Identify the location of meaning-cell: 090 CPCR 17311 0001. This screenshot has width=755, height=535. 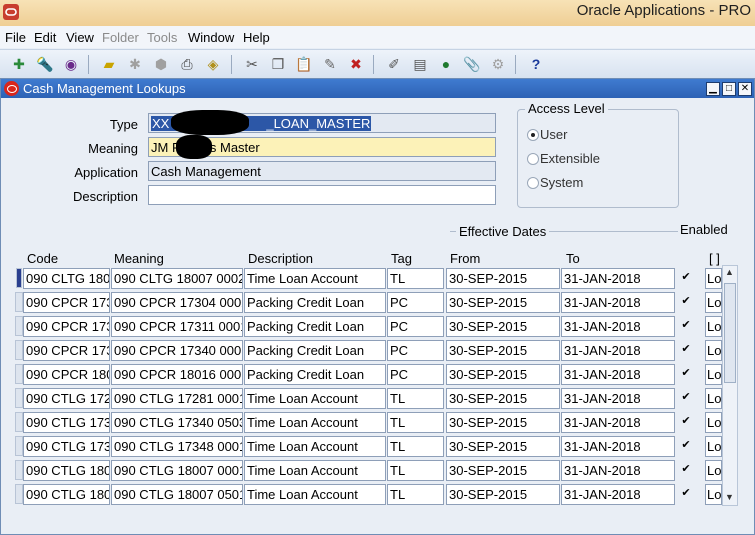
(177, 326).